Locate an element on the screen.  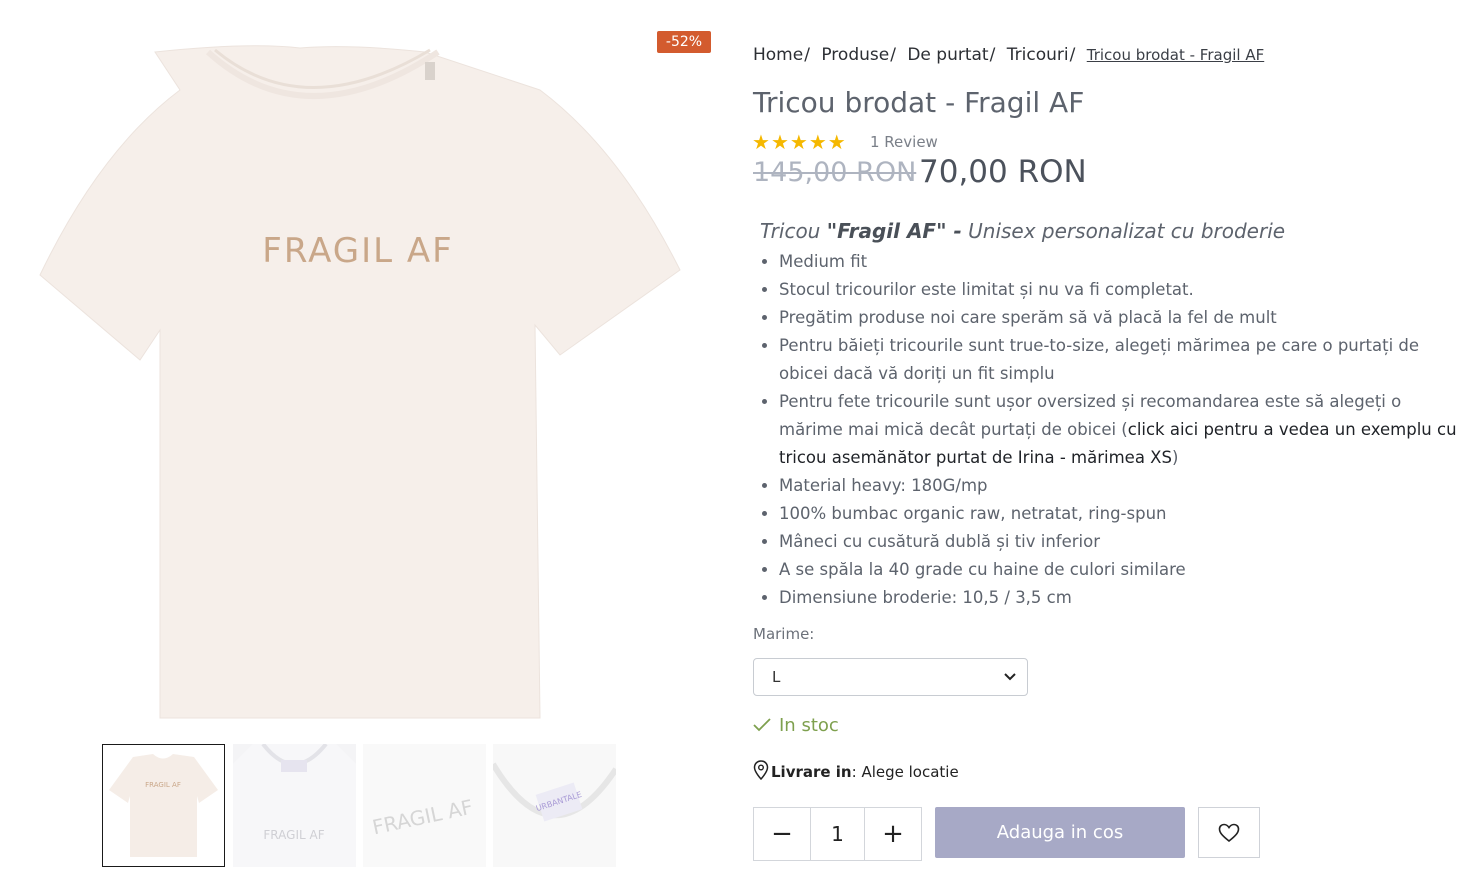
feature-item: Dimensiune broderie: 10,5 / 3,5 cm is located at coordinates (1123, 598).